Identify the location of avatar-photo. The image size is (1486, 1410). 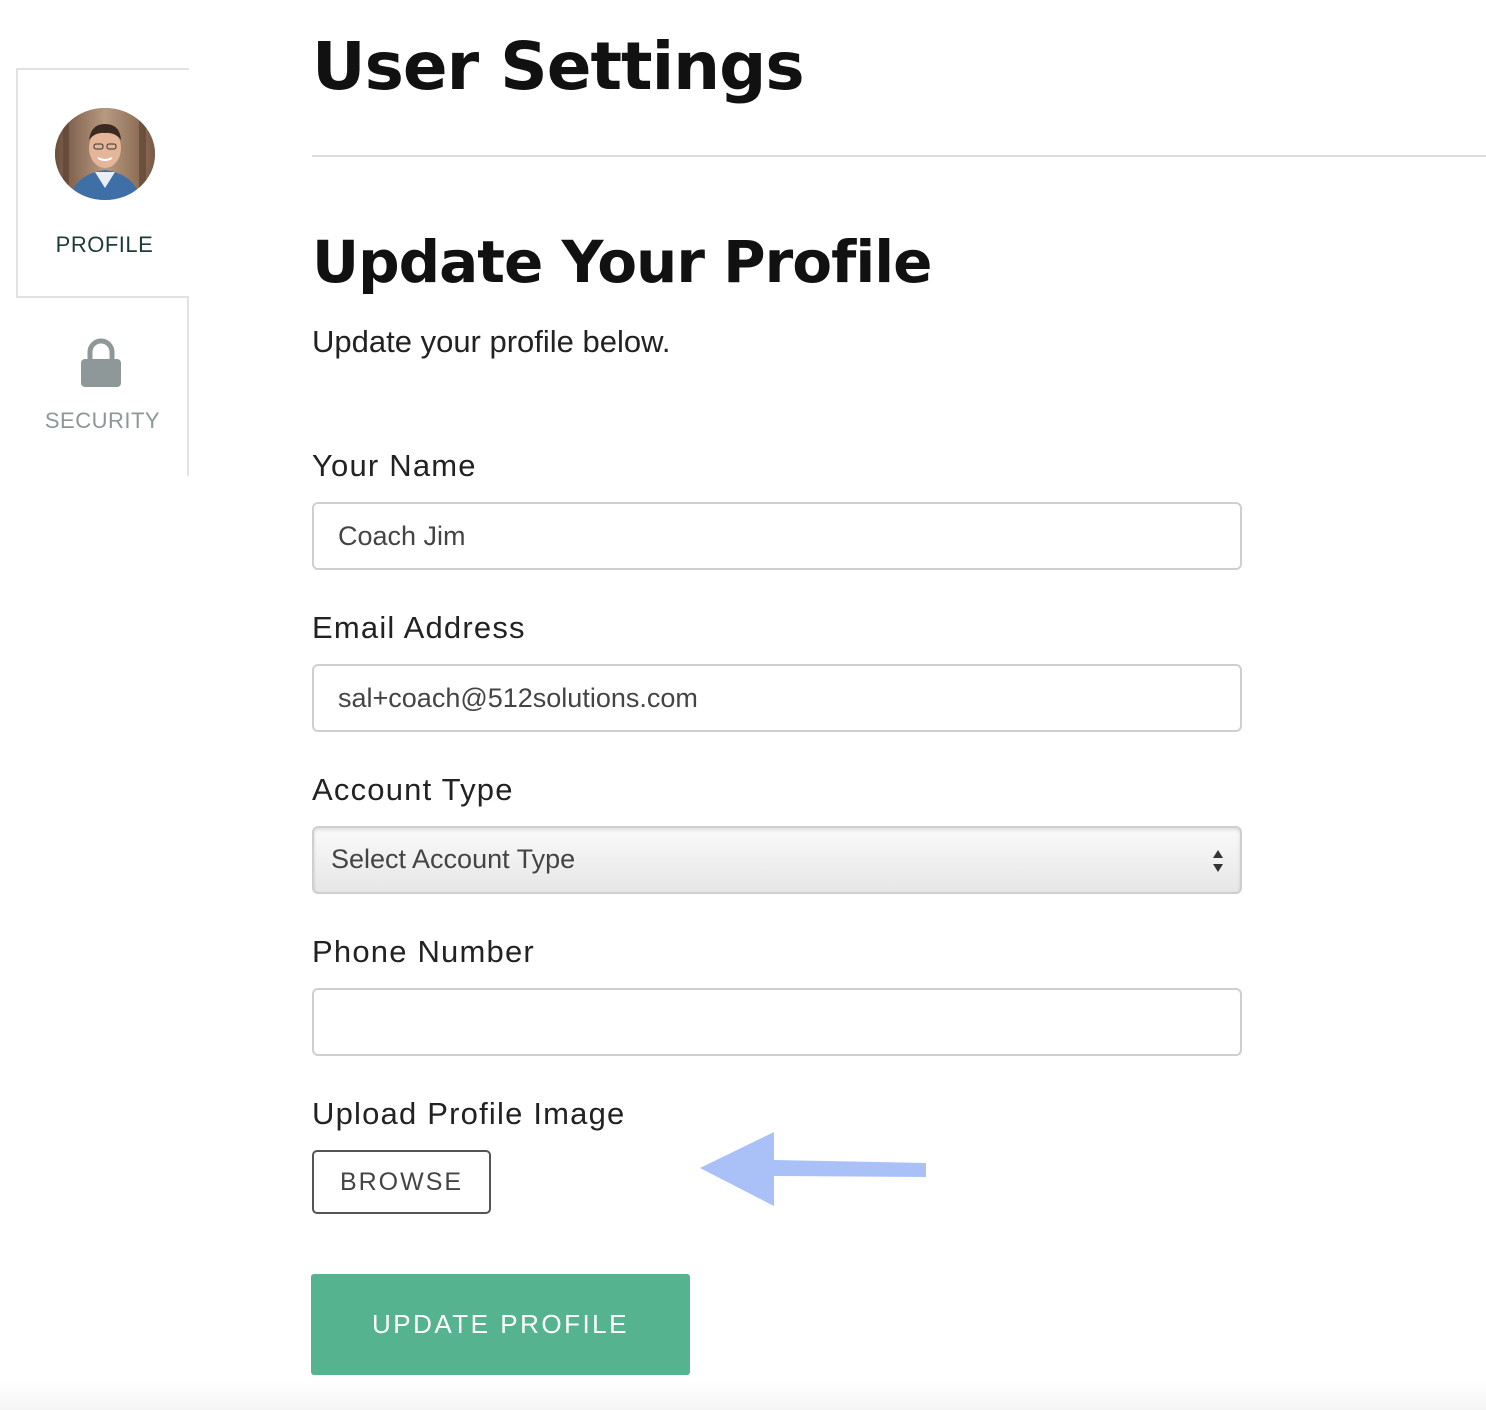
(105, 154).